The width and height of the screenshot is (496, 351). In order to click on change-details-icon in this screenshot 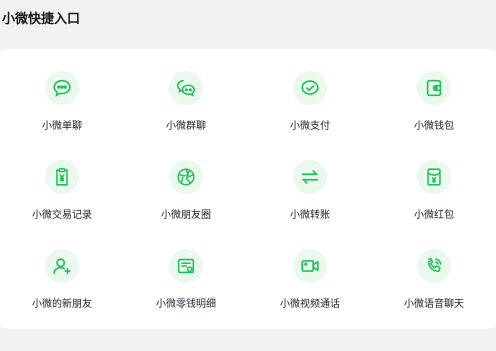, I will do `click(186, 266)`.